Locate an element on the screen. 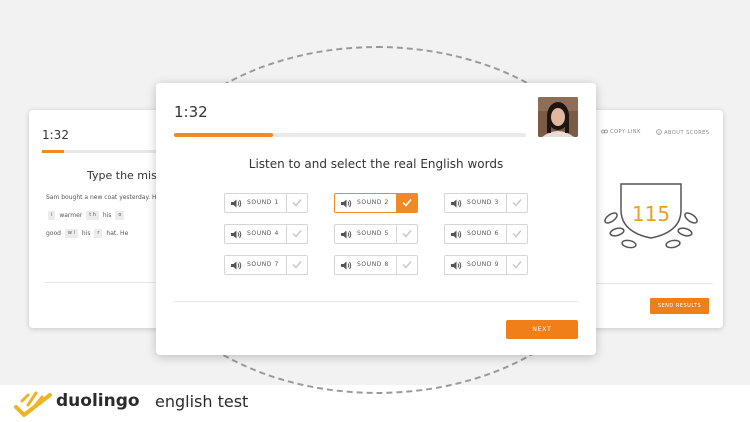 The height and width of the screenshot is (422, 750). brand-name-rest: english test is located at coordinates (202, 401).